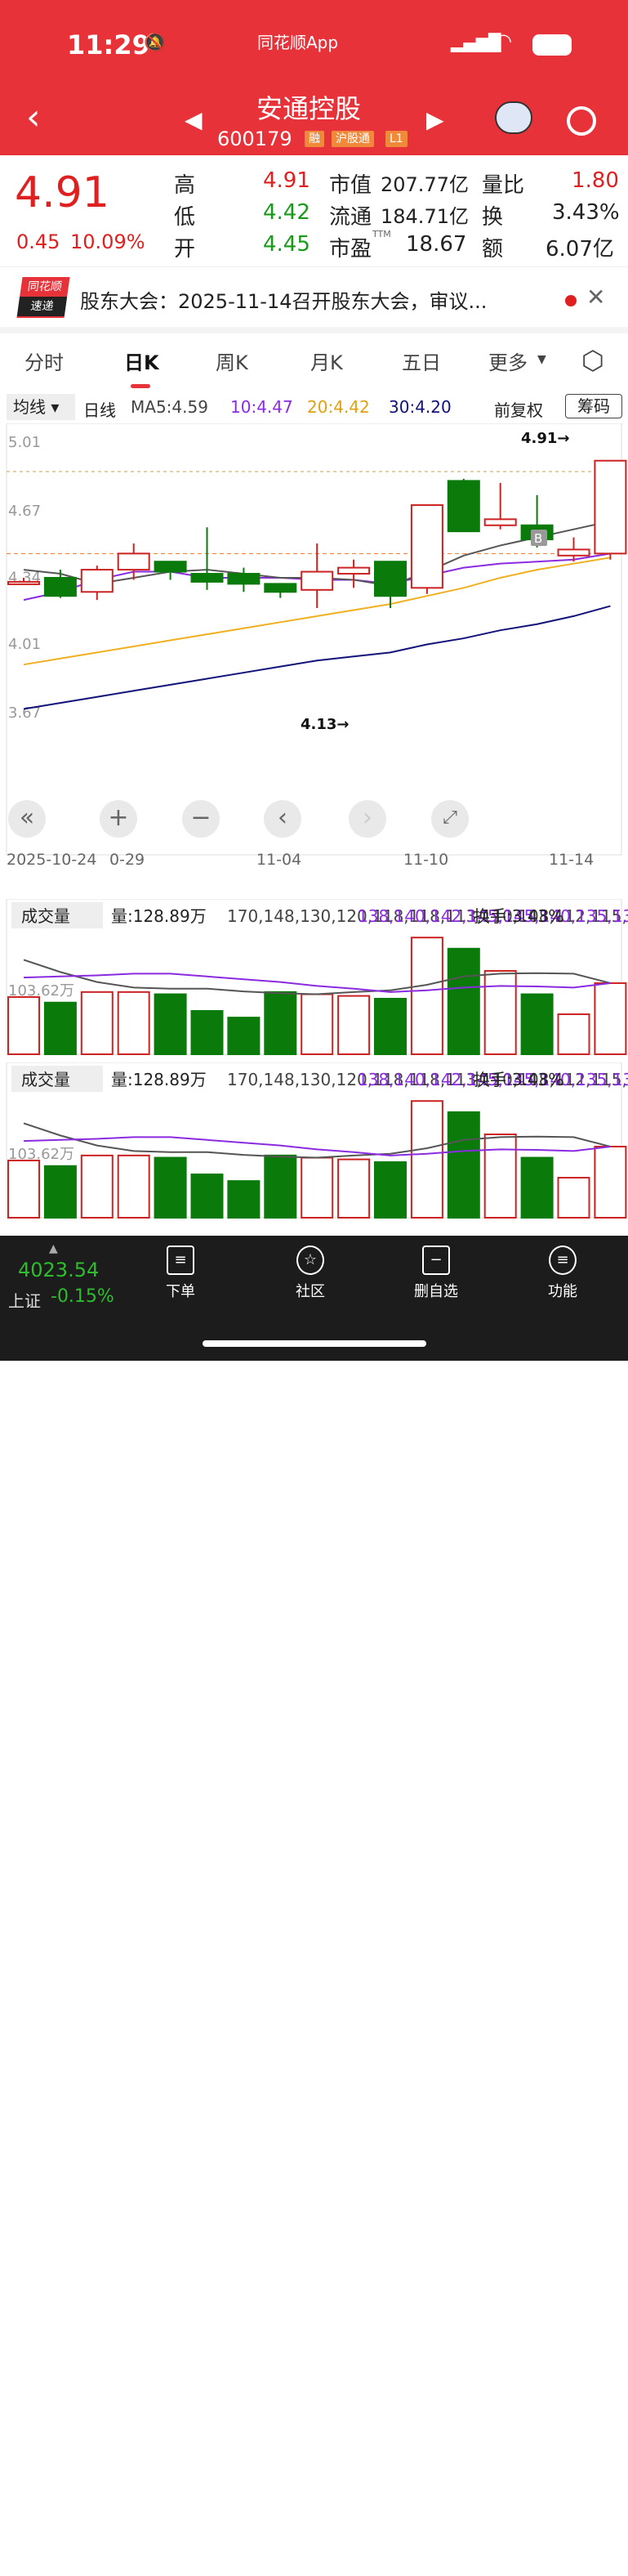 The image size is (628, 2576). Describe the element at coordinates (180, 1260) in the screenshot. I see `order-doc-icon: ≡` at that location.